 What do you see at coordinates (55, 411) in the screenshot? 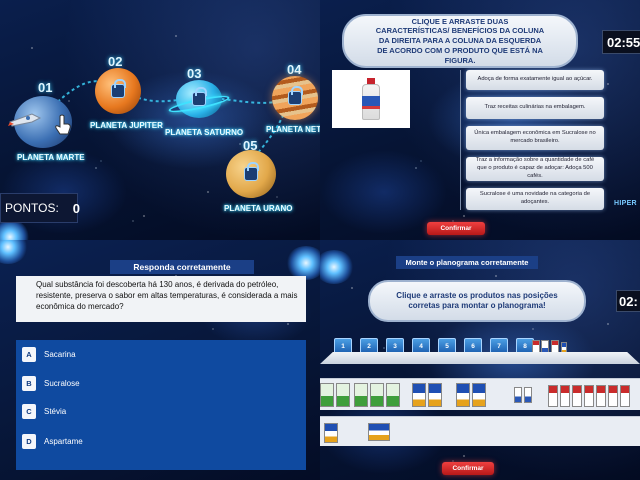
I see `answer-text: Stévia` at bounding box center [55, 411].